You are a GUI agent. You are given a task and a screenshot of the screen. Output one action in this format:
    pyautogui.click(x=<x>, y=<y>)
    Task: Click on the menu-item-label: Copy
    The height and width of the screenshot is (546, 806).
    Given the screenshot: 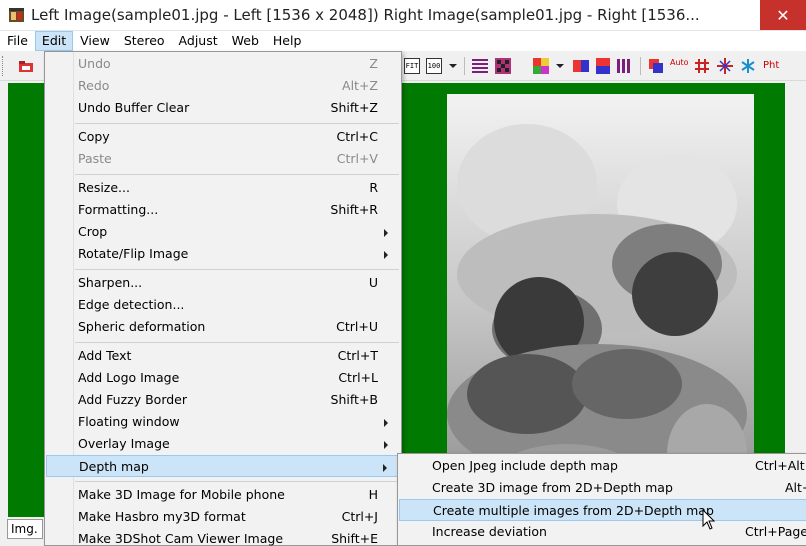 What is the action you would take?
    pyautogui.click(x=94, y=136)
    